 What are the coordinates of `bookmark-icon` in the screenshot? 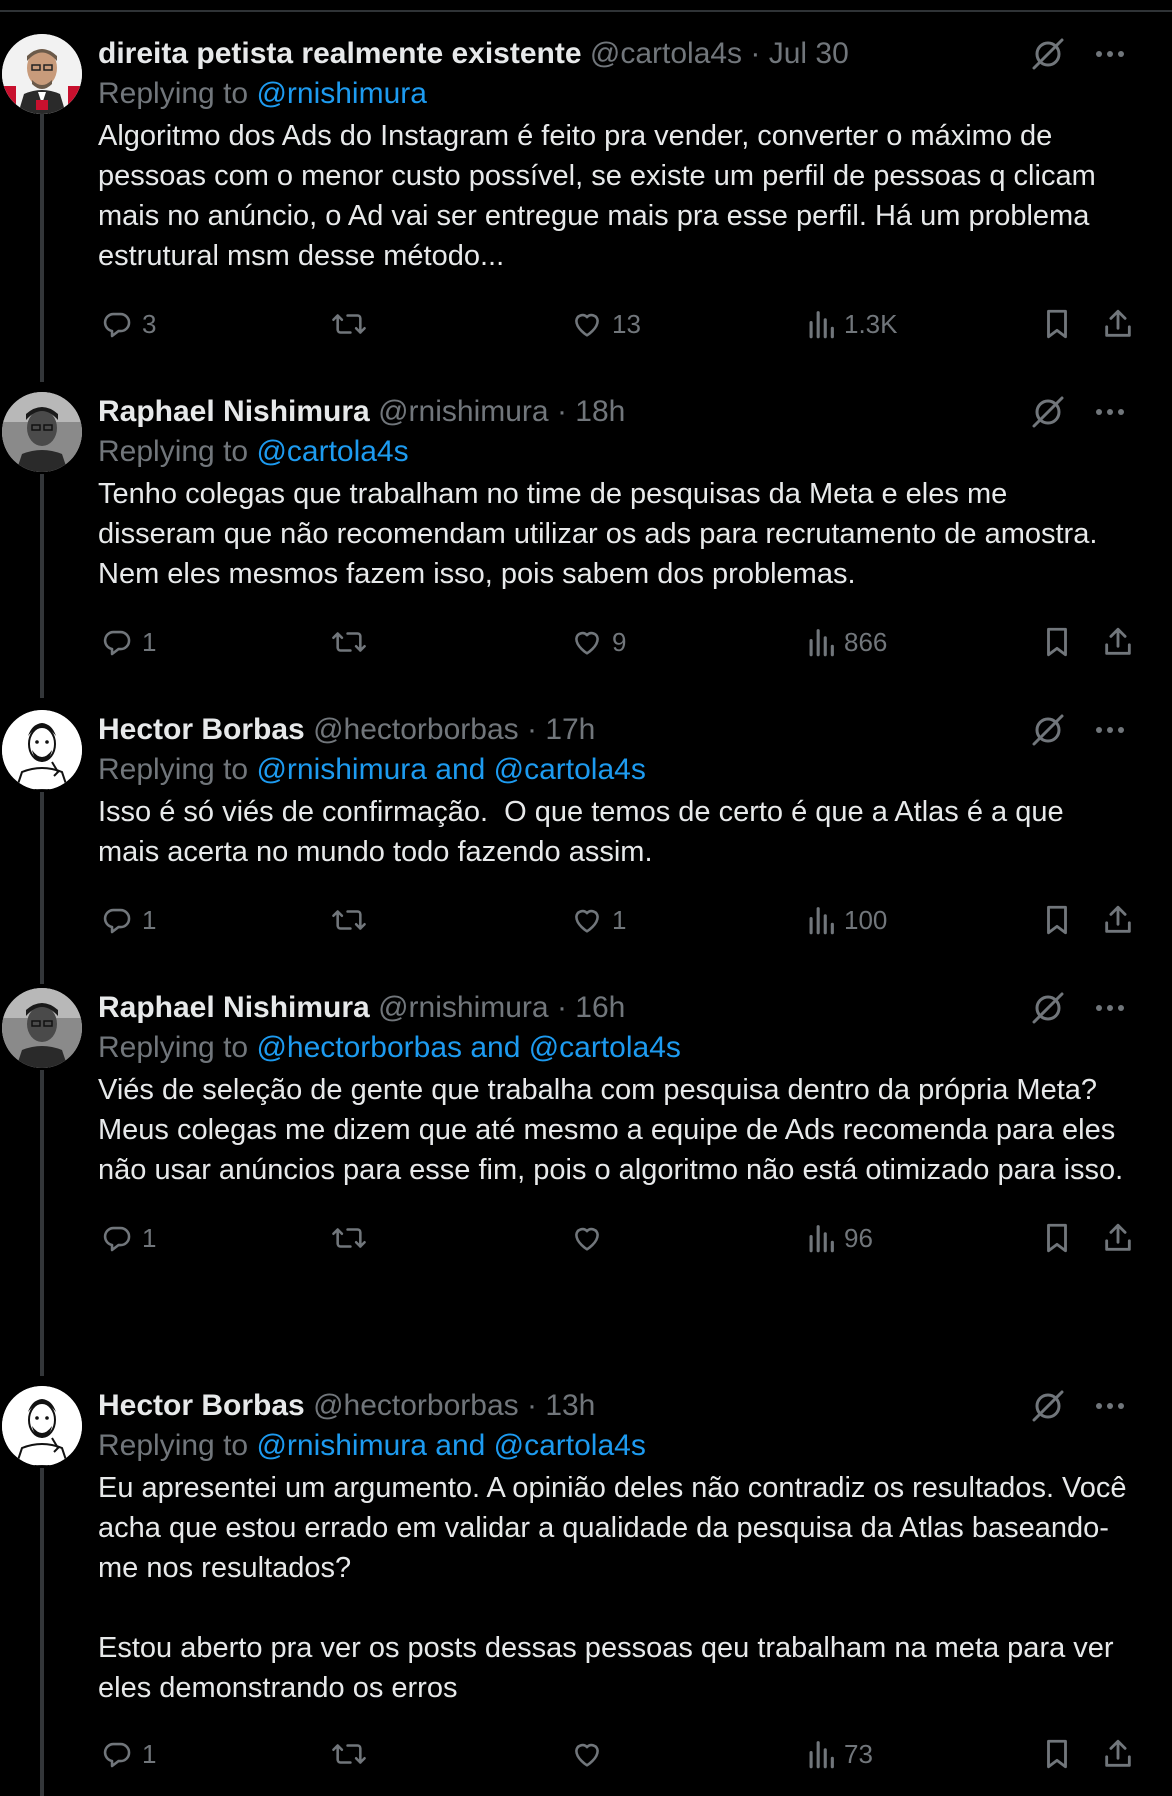 It's located at (1057, 1238).